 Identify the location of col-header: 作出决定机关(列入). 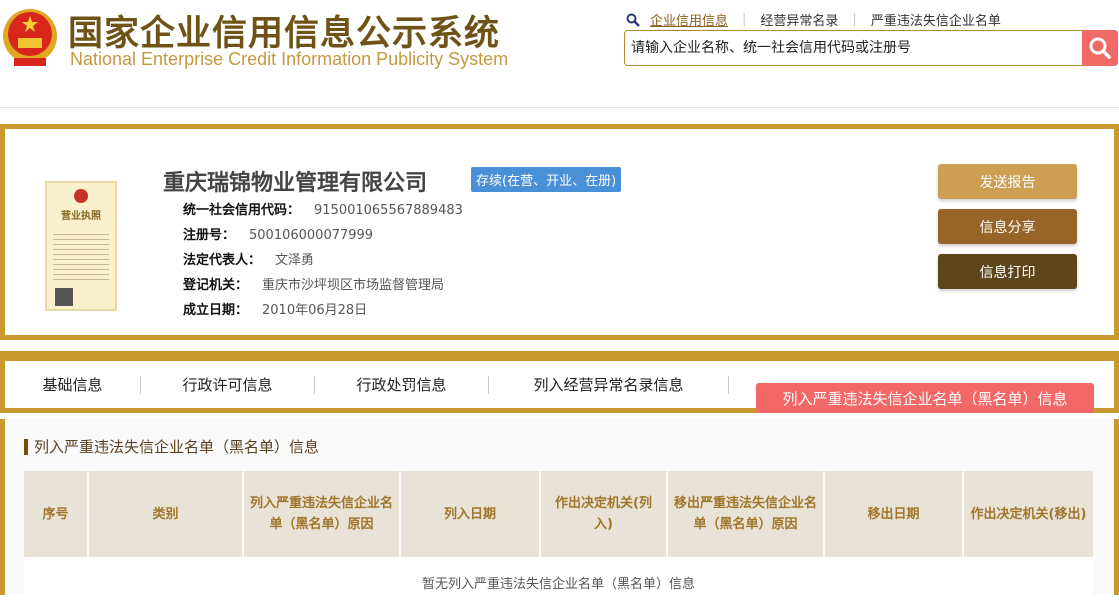
(604, 514).